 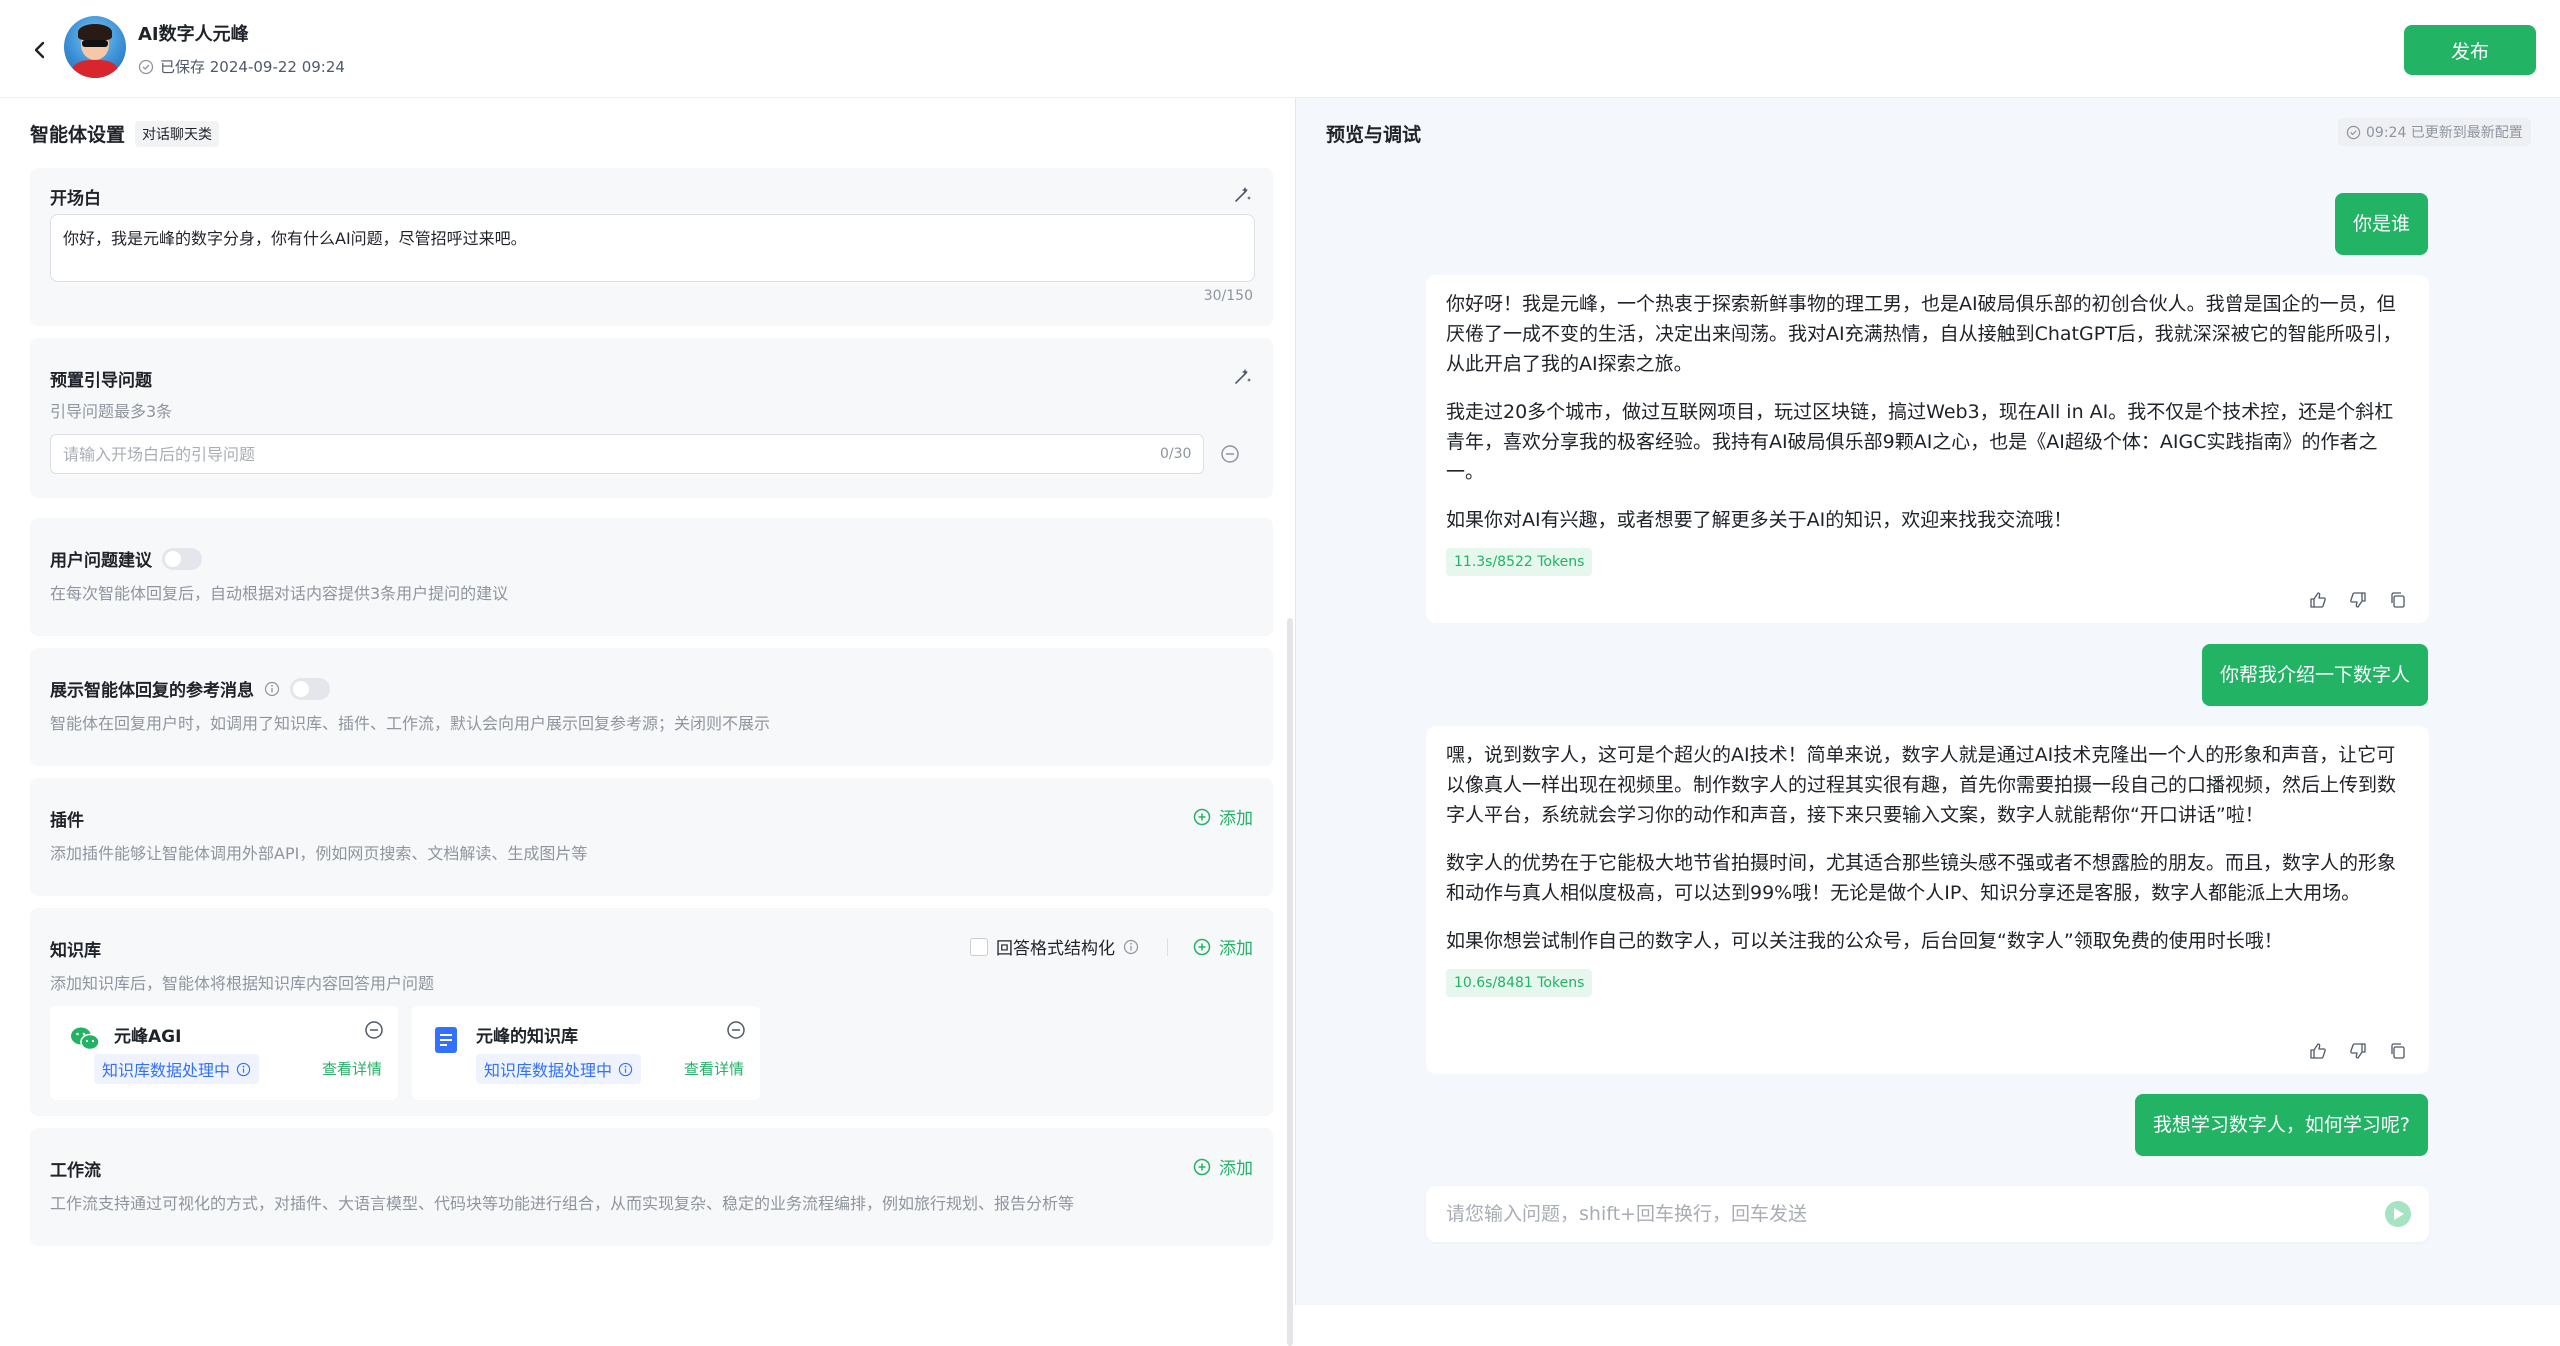 I want to click on bot-name: AI数字人元峰, so click(x=193, y=34).